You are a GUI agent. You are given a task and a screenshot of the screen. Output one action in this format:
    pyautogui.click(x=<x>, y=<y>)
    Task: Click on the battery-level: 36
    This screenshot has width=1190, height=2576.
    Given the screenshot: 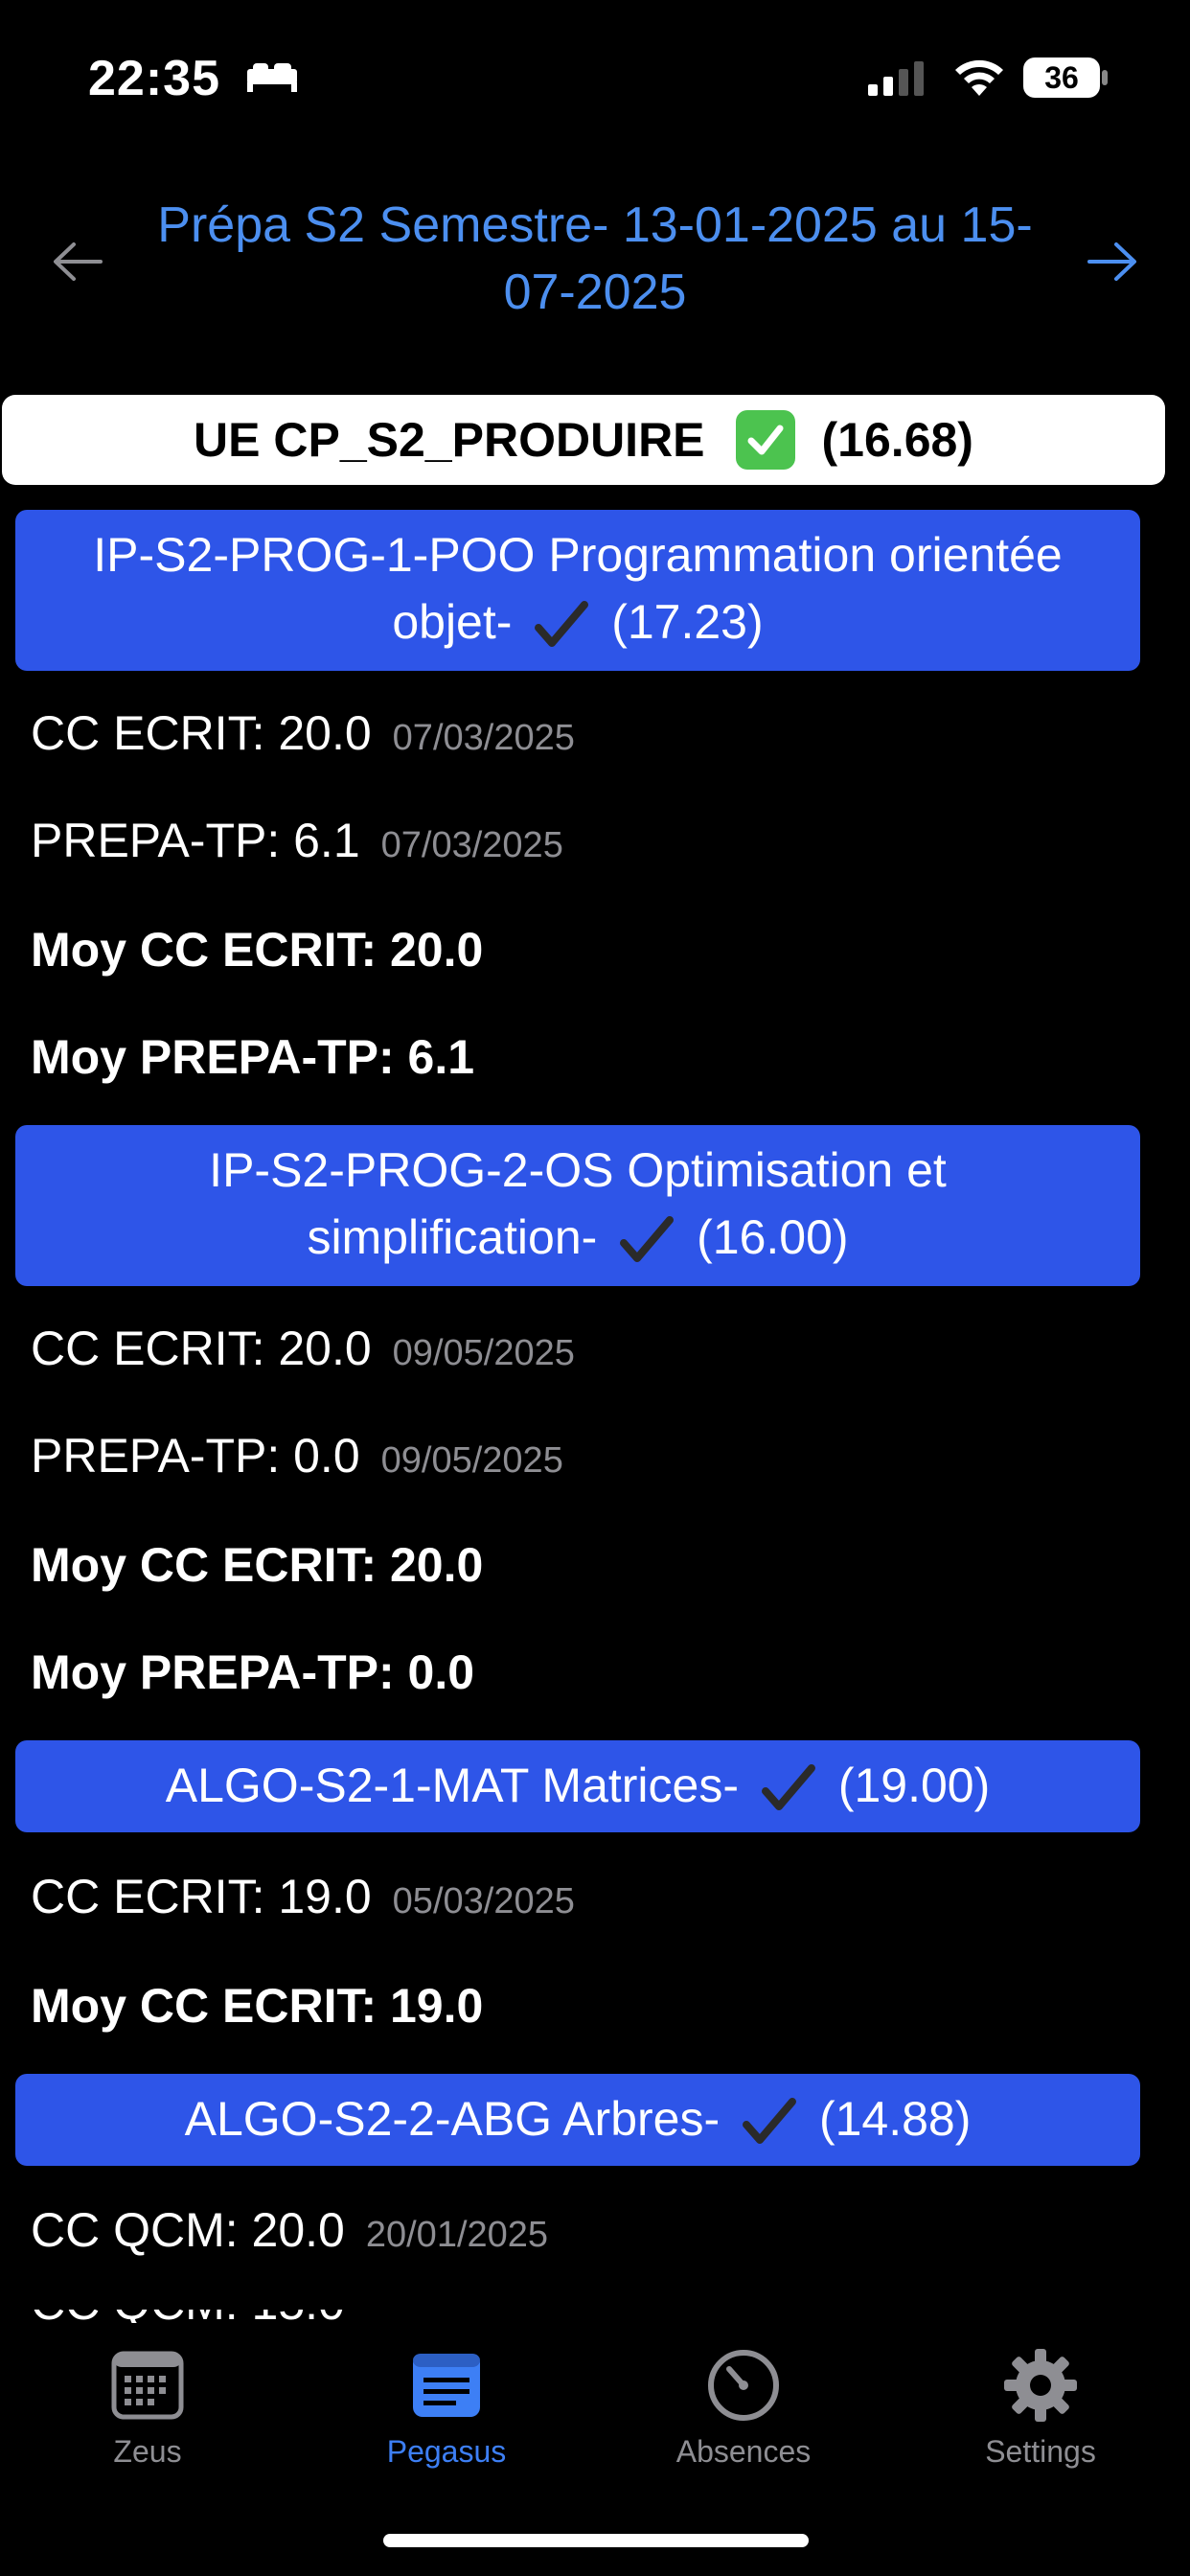 What is the action you would take?
    pyautogui.click(x=1062, y=77)
    